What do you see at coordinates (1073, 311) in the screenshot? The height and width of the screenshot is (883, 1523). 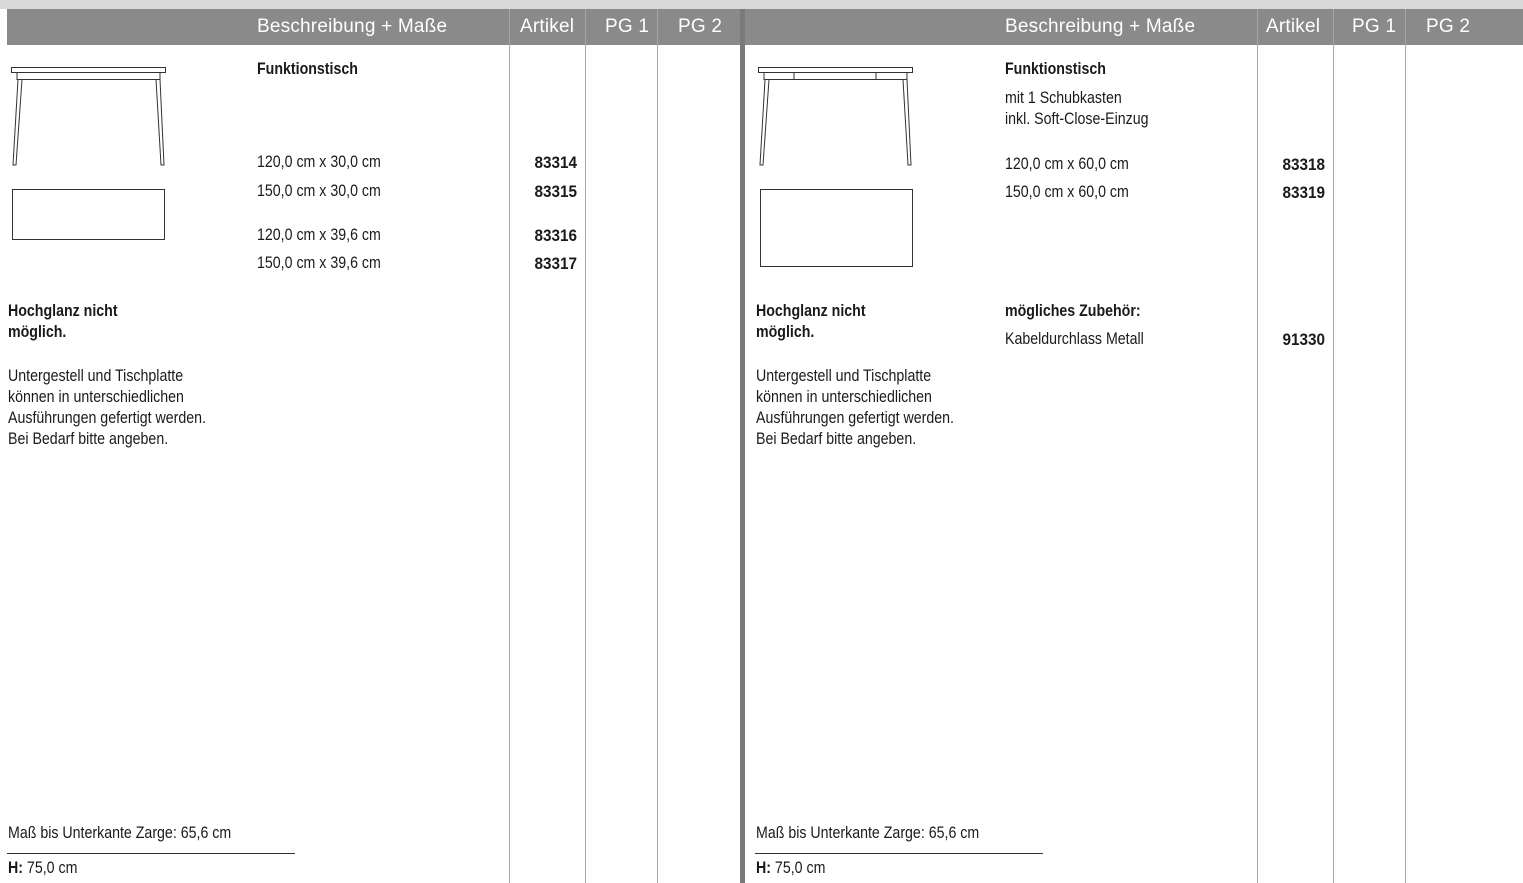 I see `accessory-title: mögliches Zubehör:` at bounding box center [1073, 311].